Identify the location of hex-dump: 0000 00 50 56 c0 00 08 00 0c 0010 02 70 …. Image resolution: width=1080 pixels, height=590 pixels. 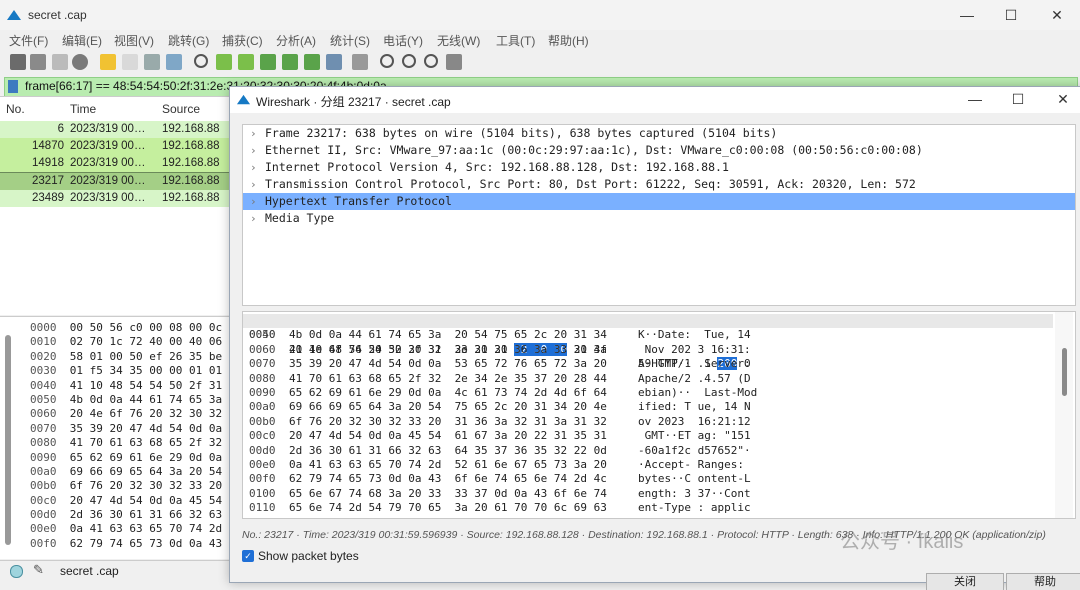
(126, 436).